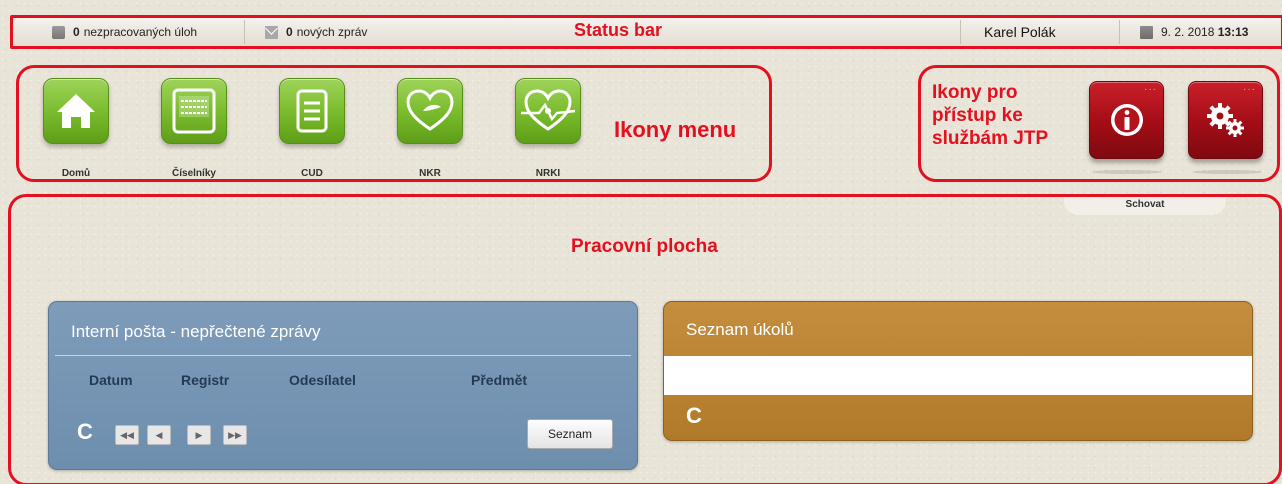  Describe the element at coordinates (127, 435) in the screenshot. I see `first-page-button: ◀◀` at that location.